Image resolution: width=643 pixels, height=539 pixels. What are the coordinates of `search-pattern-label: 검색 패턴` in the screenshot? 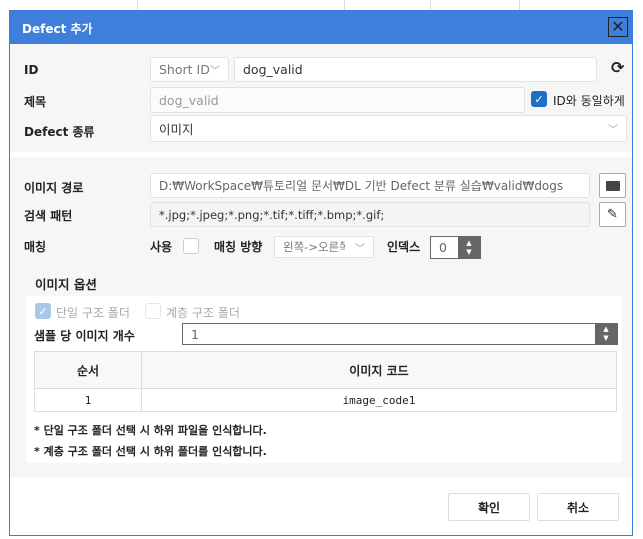 It's located at (48, 216).